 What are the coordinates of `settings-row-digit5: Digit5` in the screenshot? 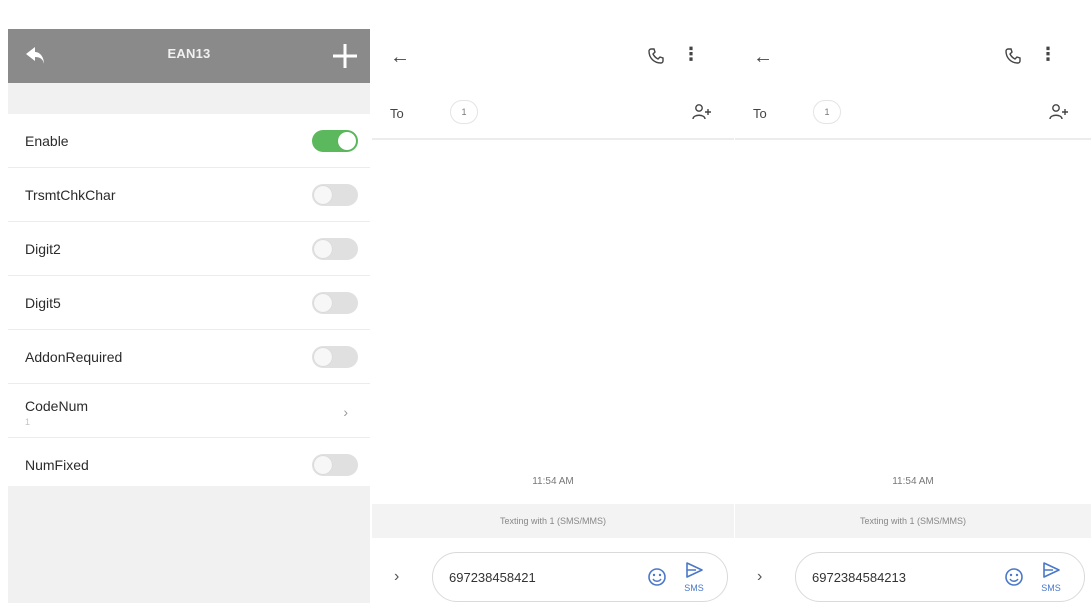 It's located at (189, 303).